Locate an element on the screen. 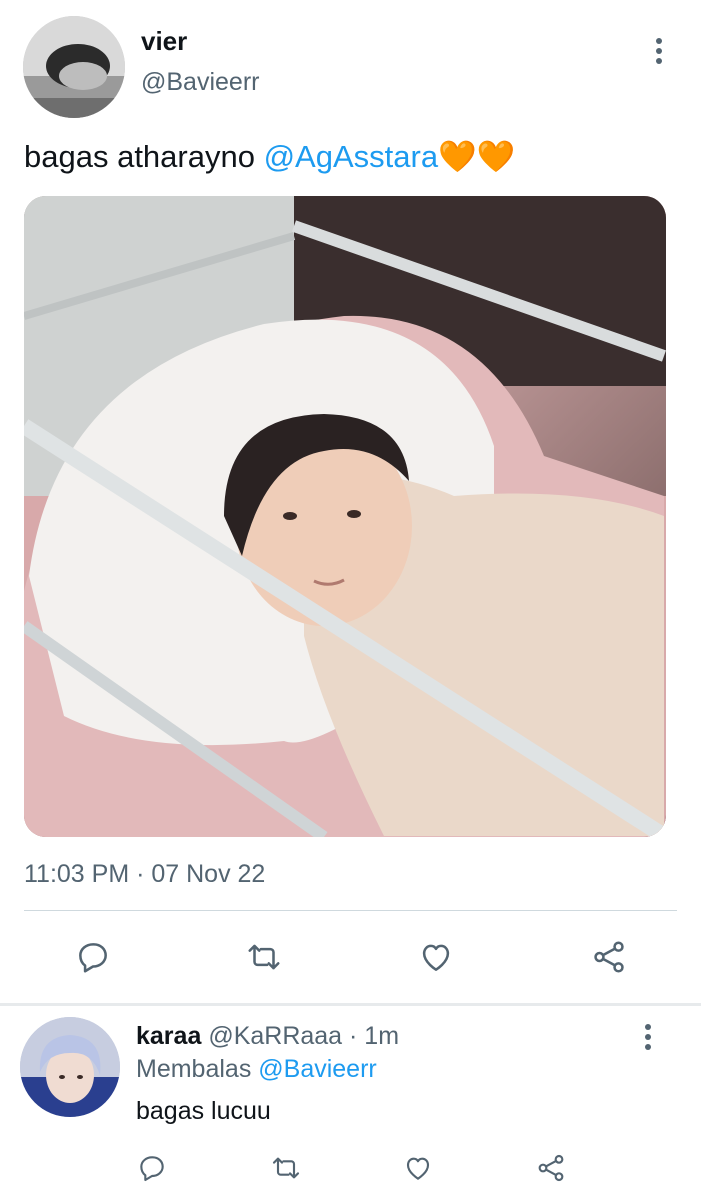 The image size is (701, 1200). divider is located at coordinates (350, 910).